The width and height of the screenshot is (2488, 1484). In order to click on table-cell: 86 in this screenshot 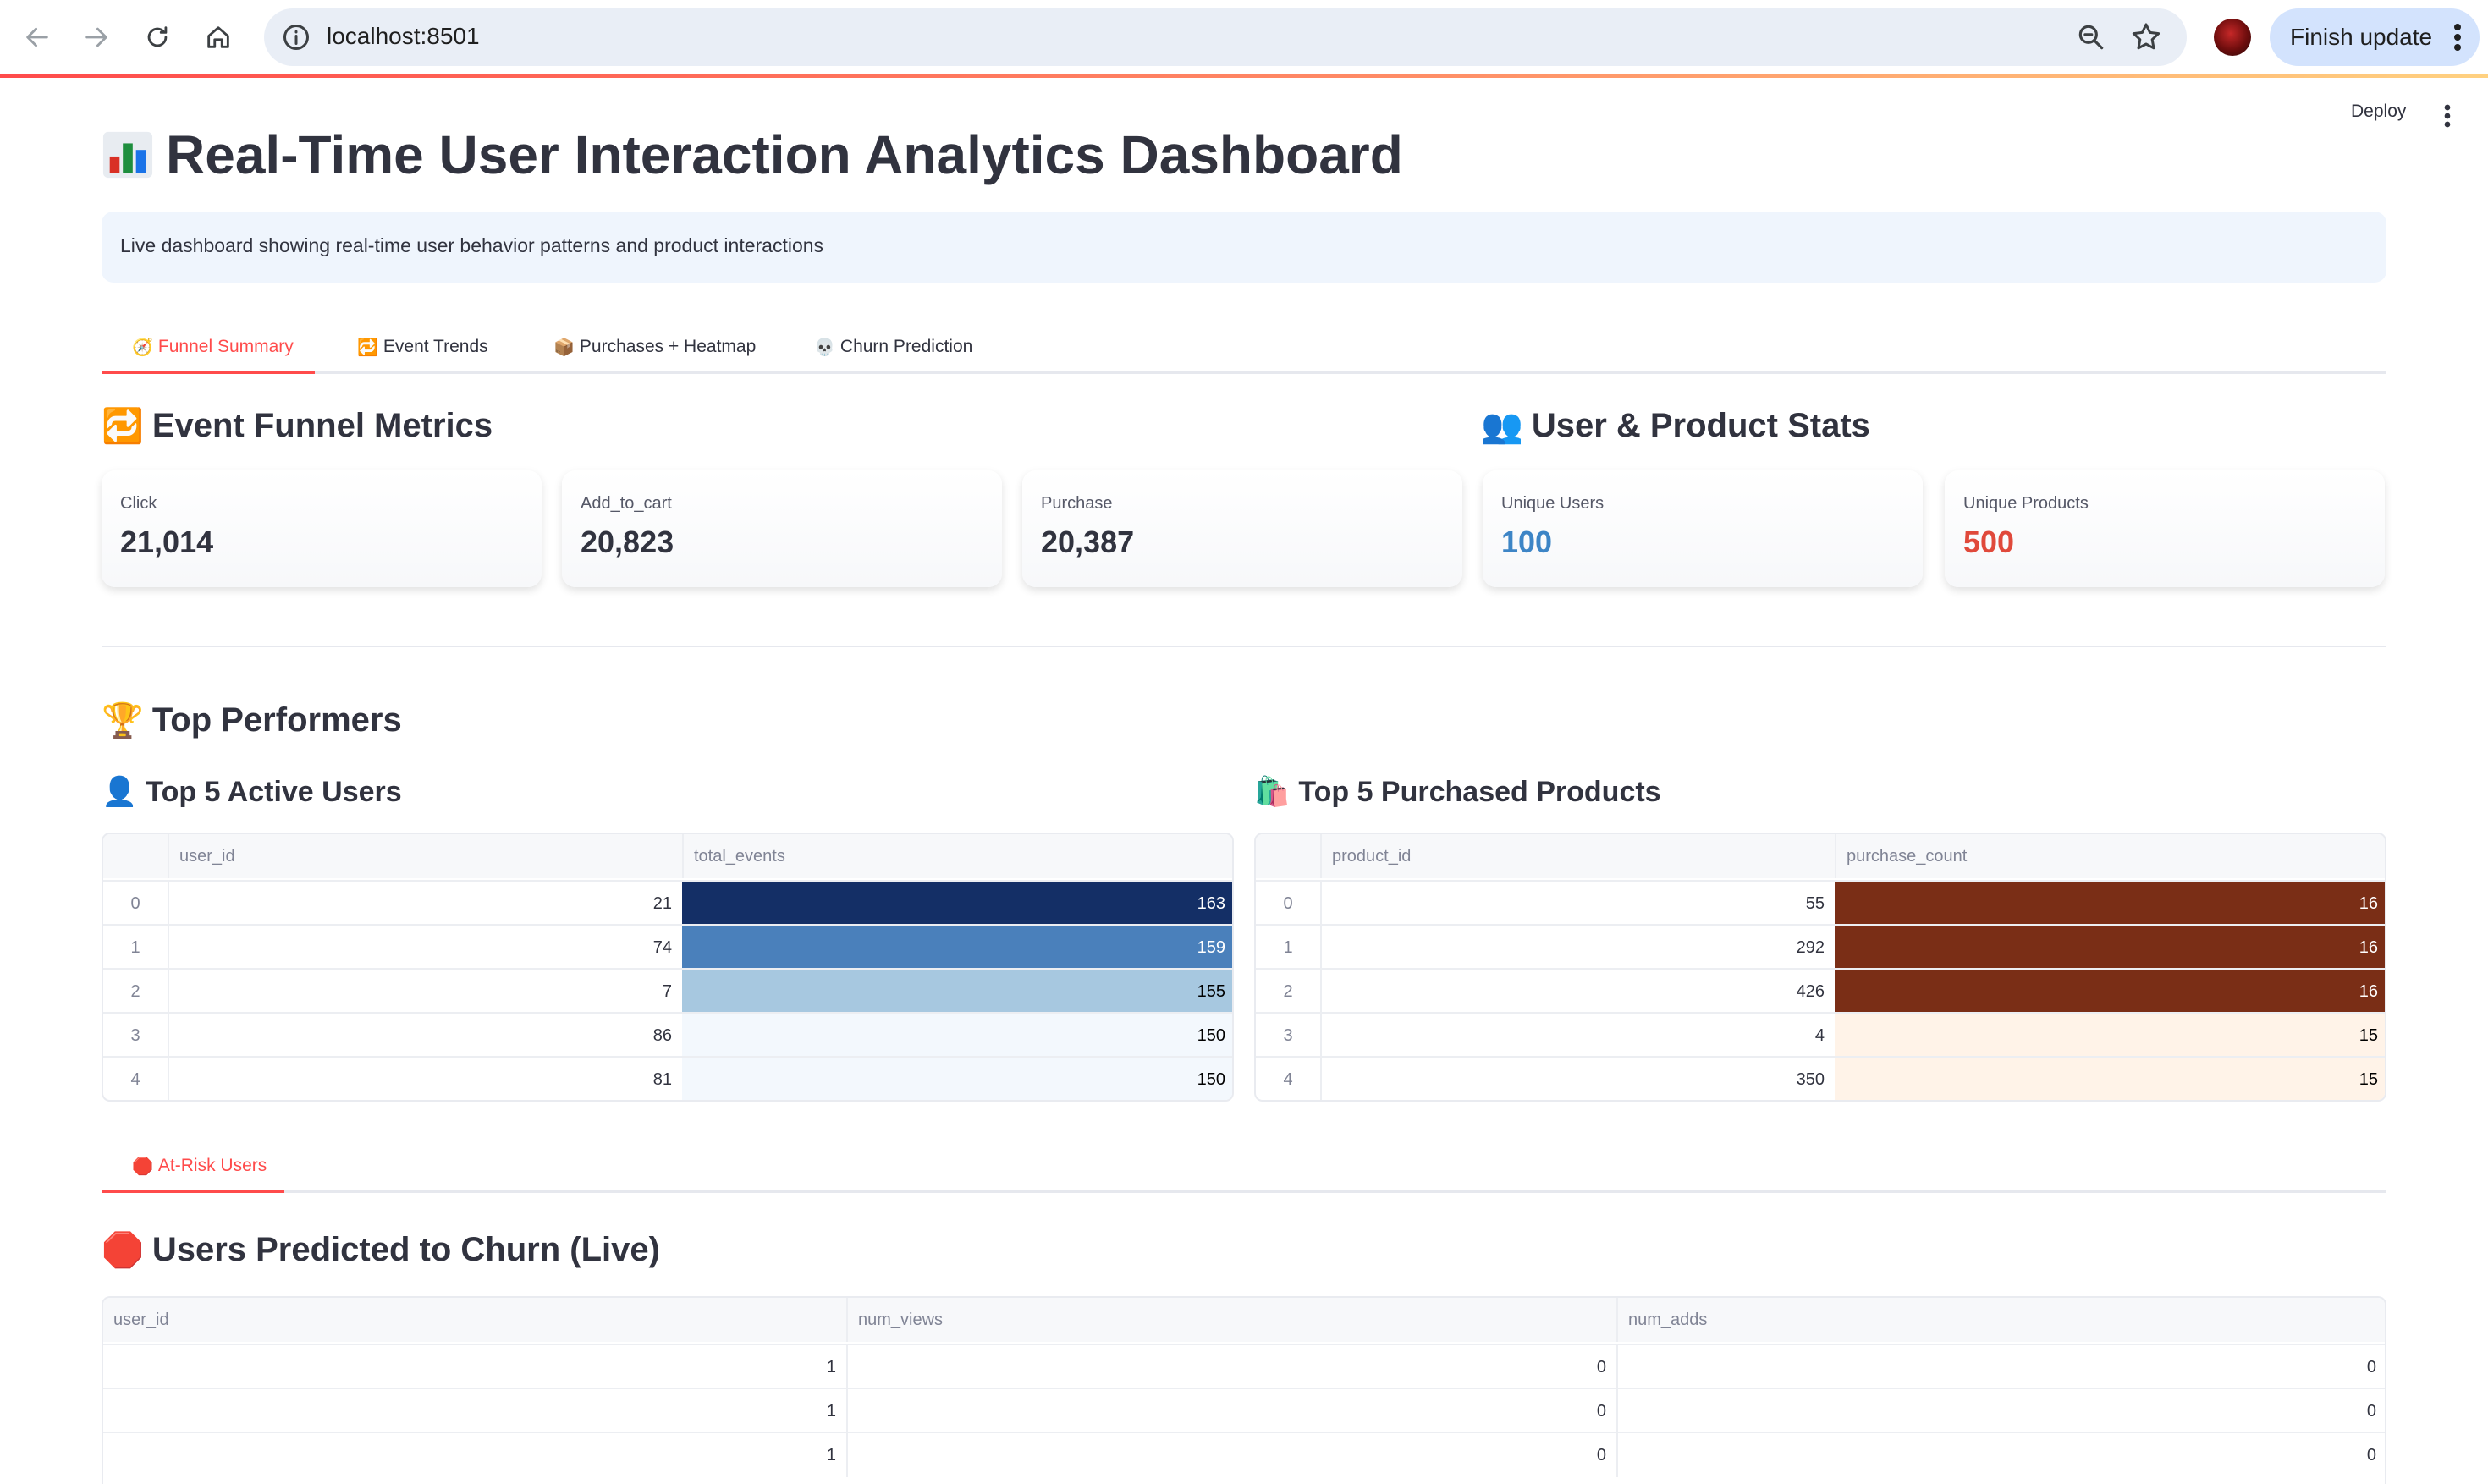, I will do `click(425, 1036)`.